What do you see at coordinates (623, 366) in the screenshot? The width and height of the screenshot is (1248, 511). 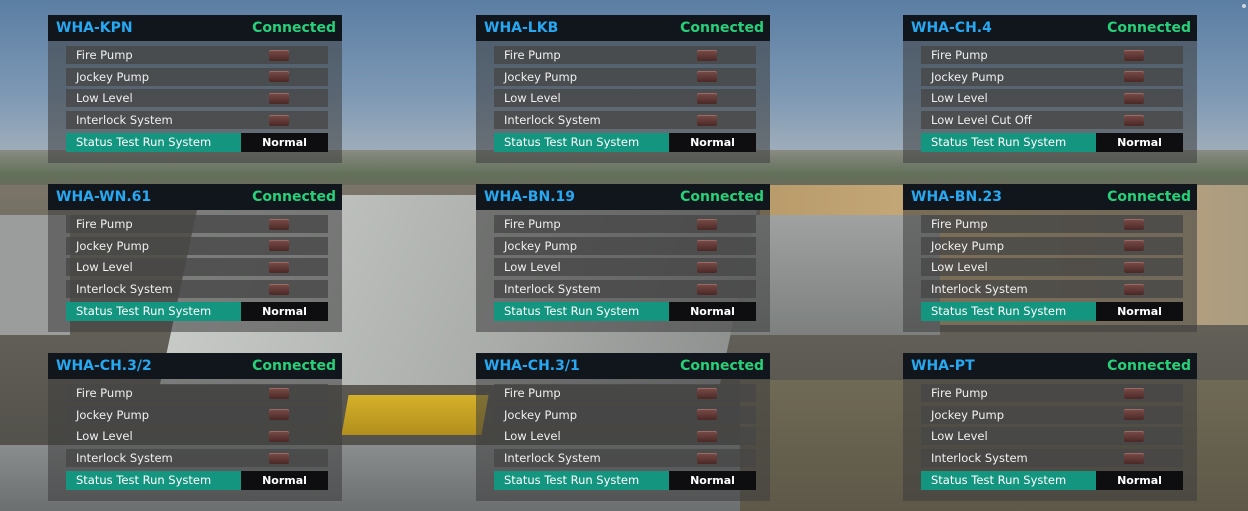 I see `panel-header: WHA-CH.3/1 Connected` at bounding box center [623, 366].